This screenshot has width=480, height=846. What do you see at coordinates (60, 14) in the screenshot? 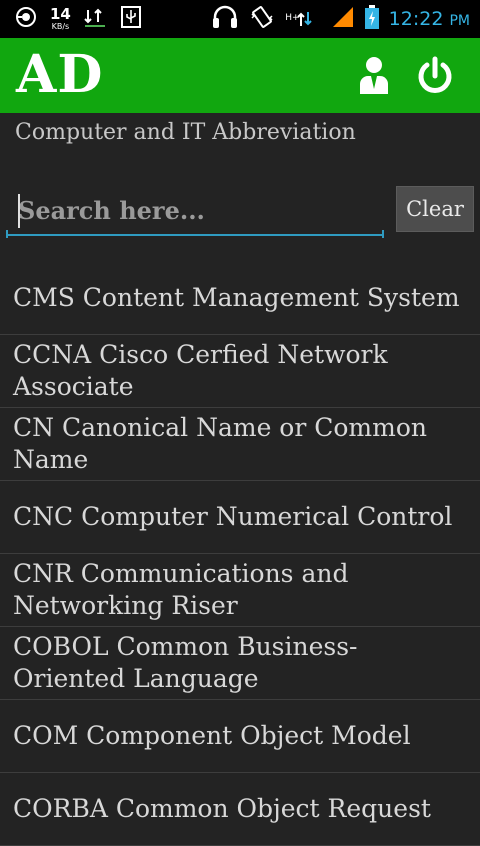
I see `network-speed-value: 14` at bounding box center [60, 14].